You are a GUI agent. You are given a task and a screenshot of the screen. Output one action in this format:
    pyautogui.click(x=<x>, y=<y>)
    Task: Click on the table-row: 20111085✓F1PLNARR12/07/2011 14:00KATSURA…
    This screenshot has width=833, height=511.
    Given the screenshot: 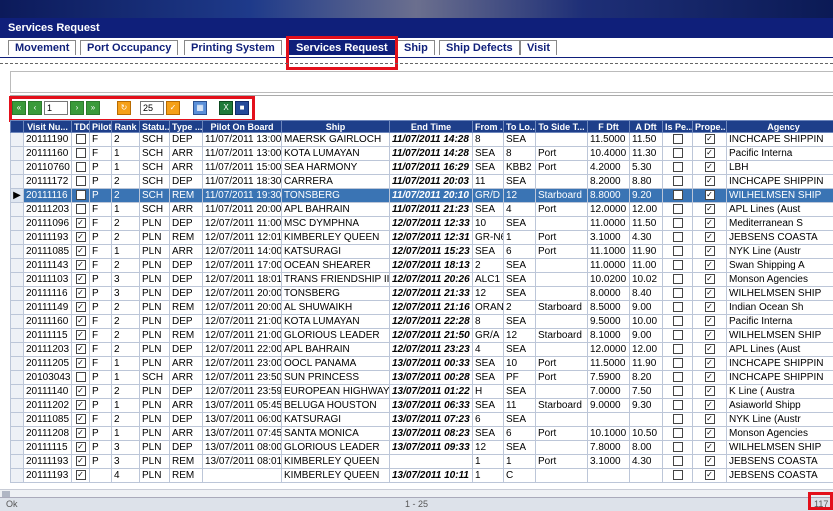 What is the action you would take?
    pyautogui.click(x=422, y=252)
    